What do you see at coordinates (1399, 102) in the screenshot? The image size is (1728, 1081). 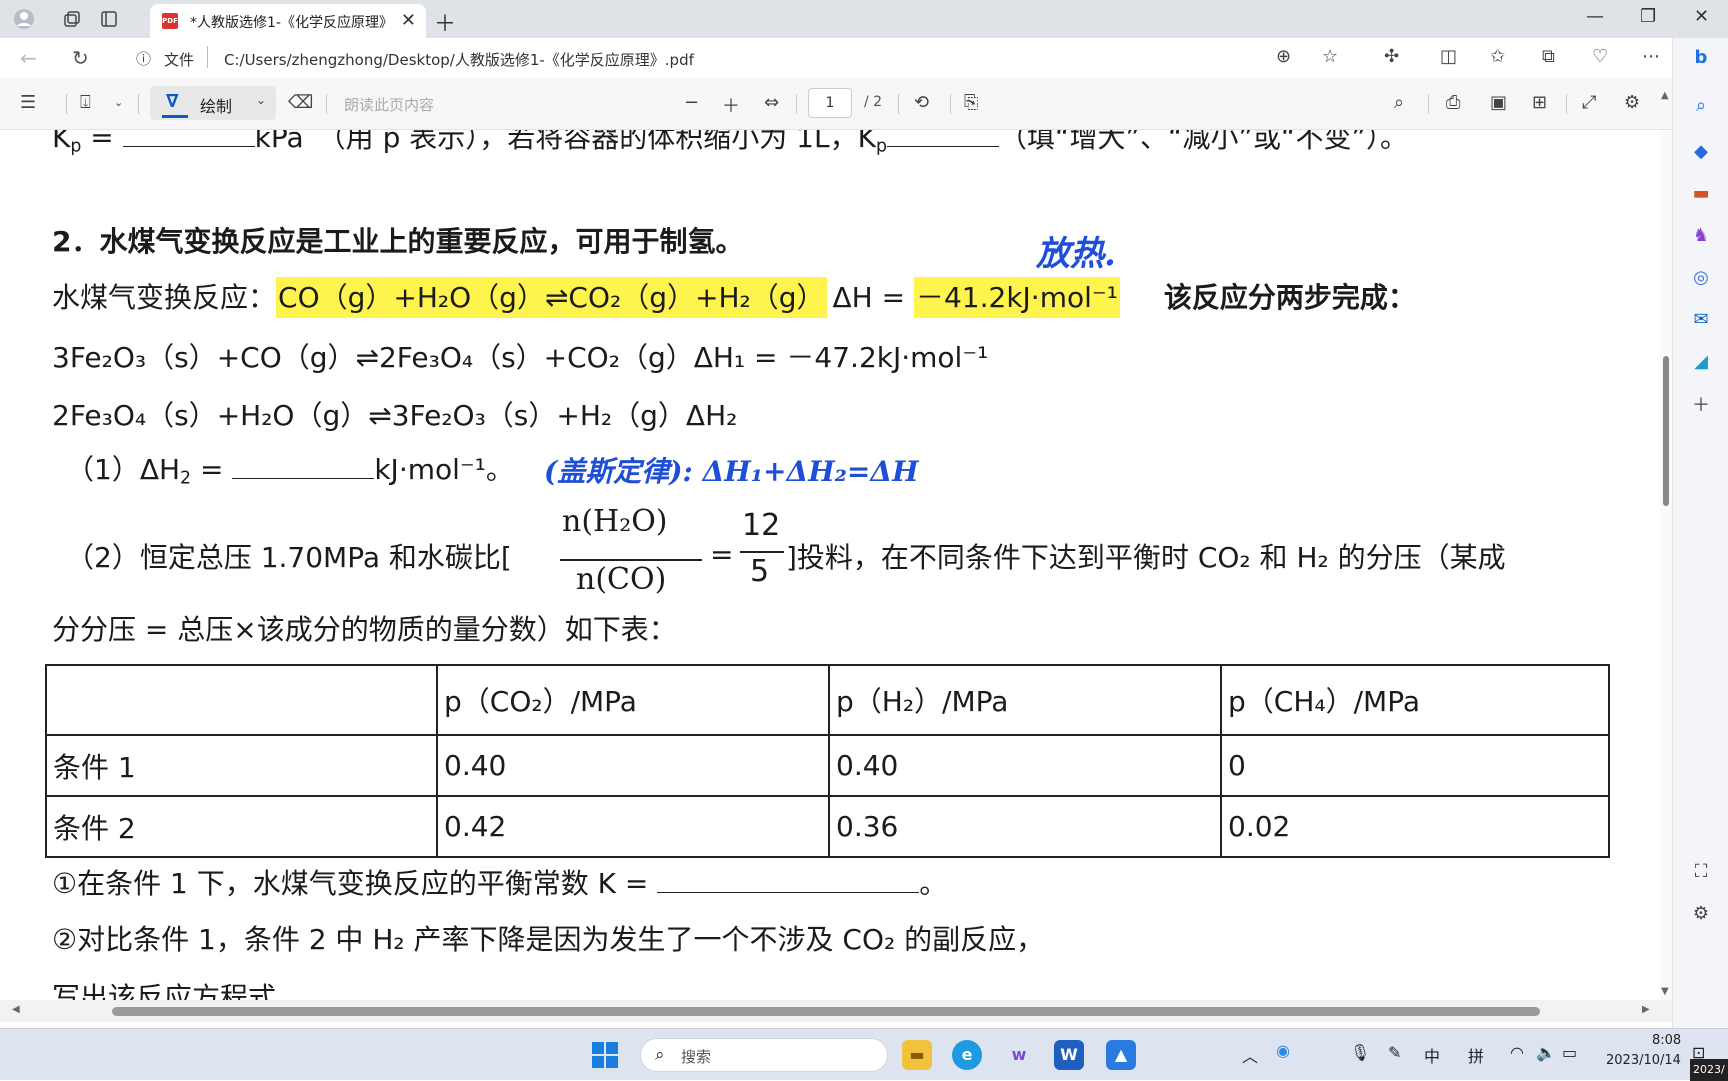 I see `search-icon: ⌕` at bounding box center [1399, 102].